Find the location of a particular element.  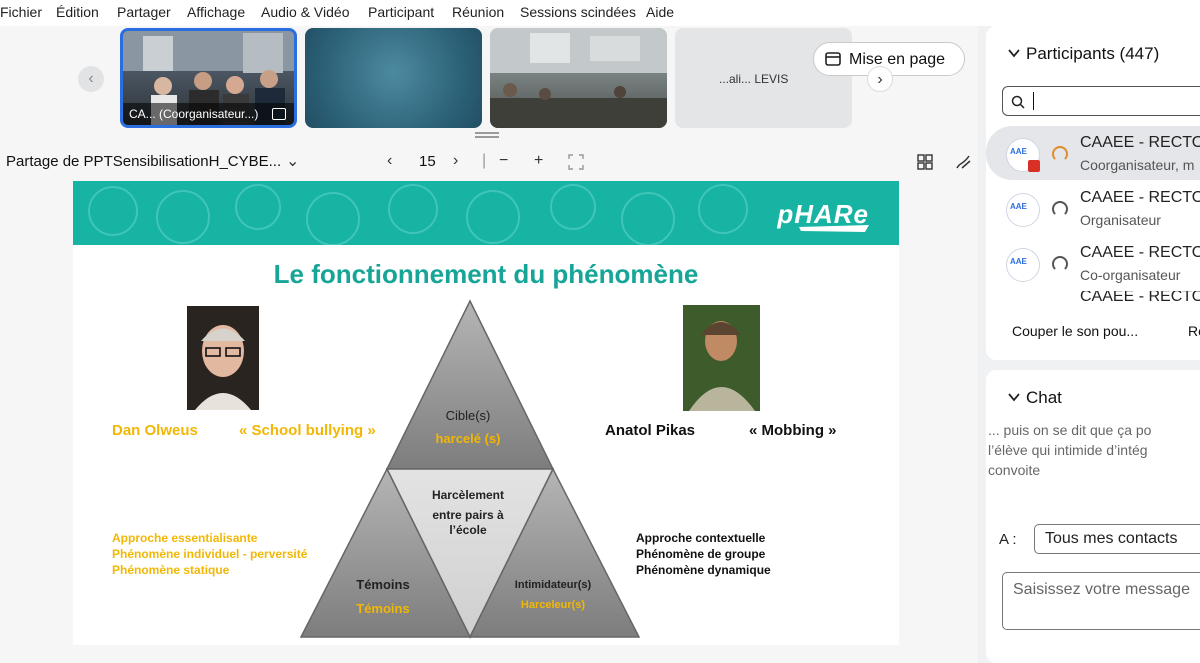

video-classroom-scene is located at coordinates (578, 78).